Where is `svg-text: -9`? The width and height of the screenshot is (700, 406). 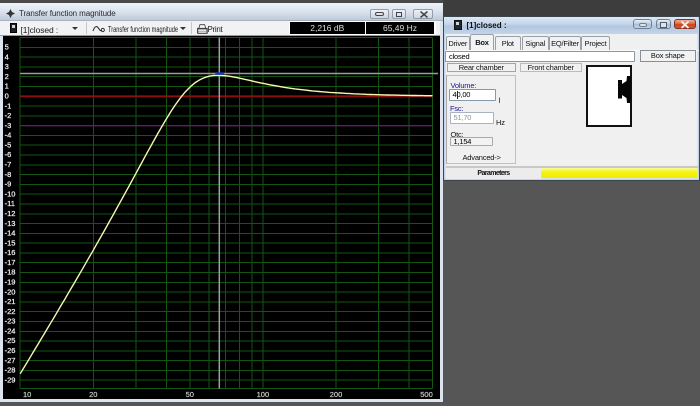
svg-text: -9 is located at coordinates (8, 184).